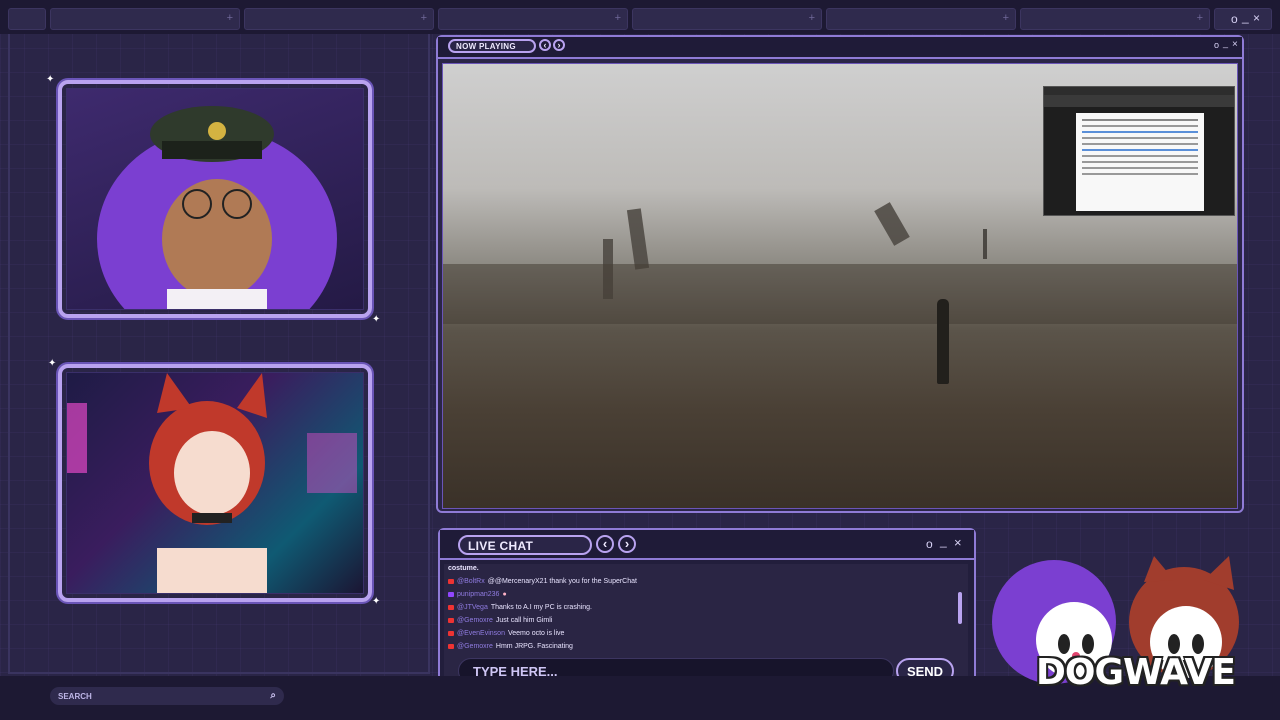 This screenshot has height=720, width=1280. I want to click on chat-message: costume., so click(463, 568).